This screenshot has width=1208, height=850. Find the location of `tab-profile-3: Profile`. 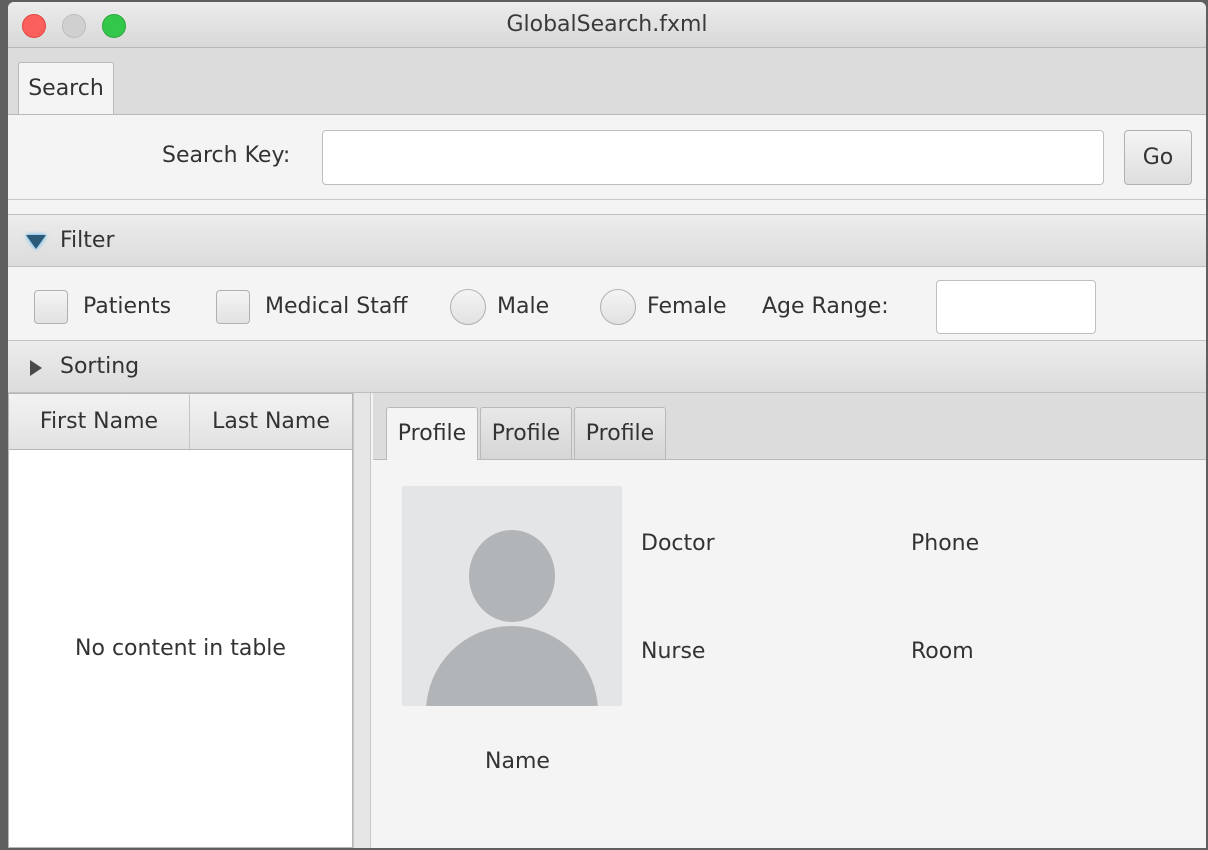

tab-profile-3: Profile is located at coordinates (620, 433).